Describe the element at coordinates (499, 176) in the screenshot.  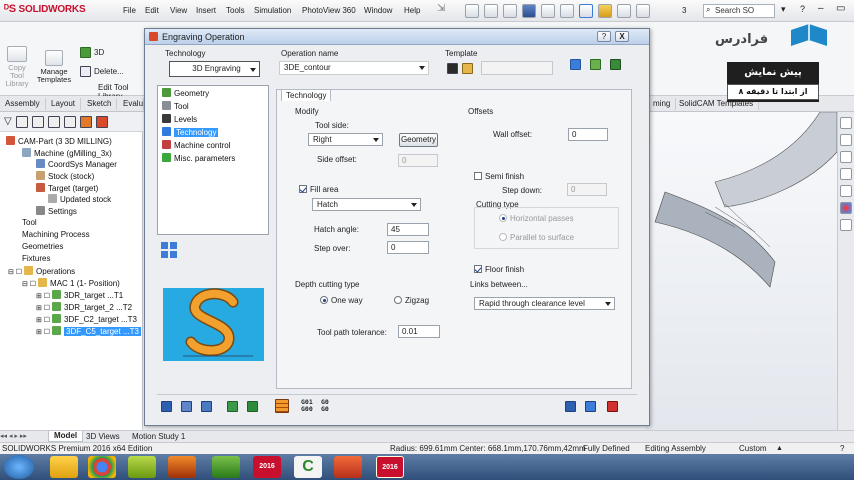
I see `semi-finish-checkbox: Semi finish` at that location.